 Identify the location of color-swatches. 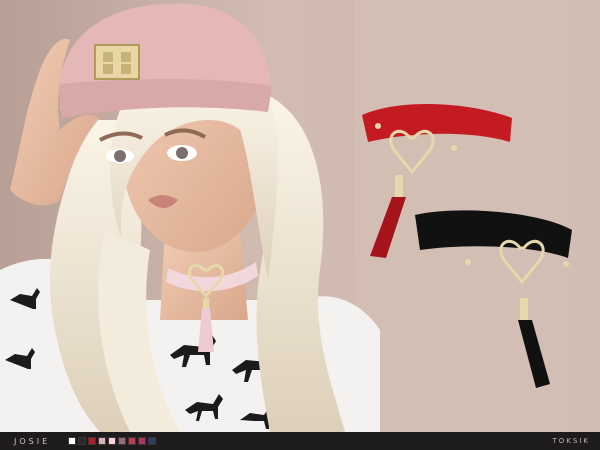
(112, 441).